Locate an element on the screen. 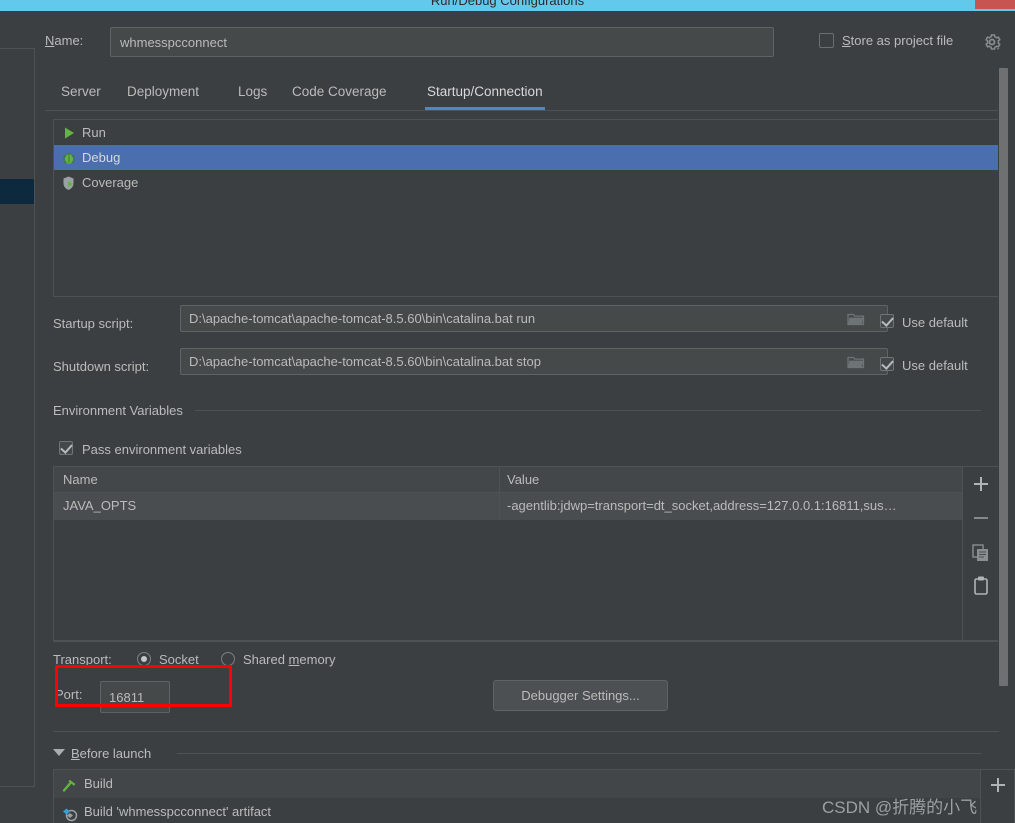 This screenshot has height=823, width=1015. window-title: Run/Debug Configurations is located at coordinates (507, 4).